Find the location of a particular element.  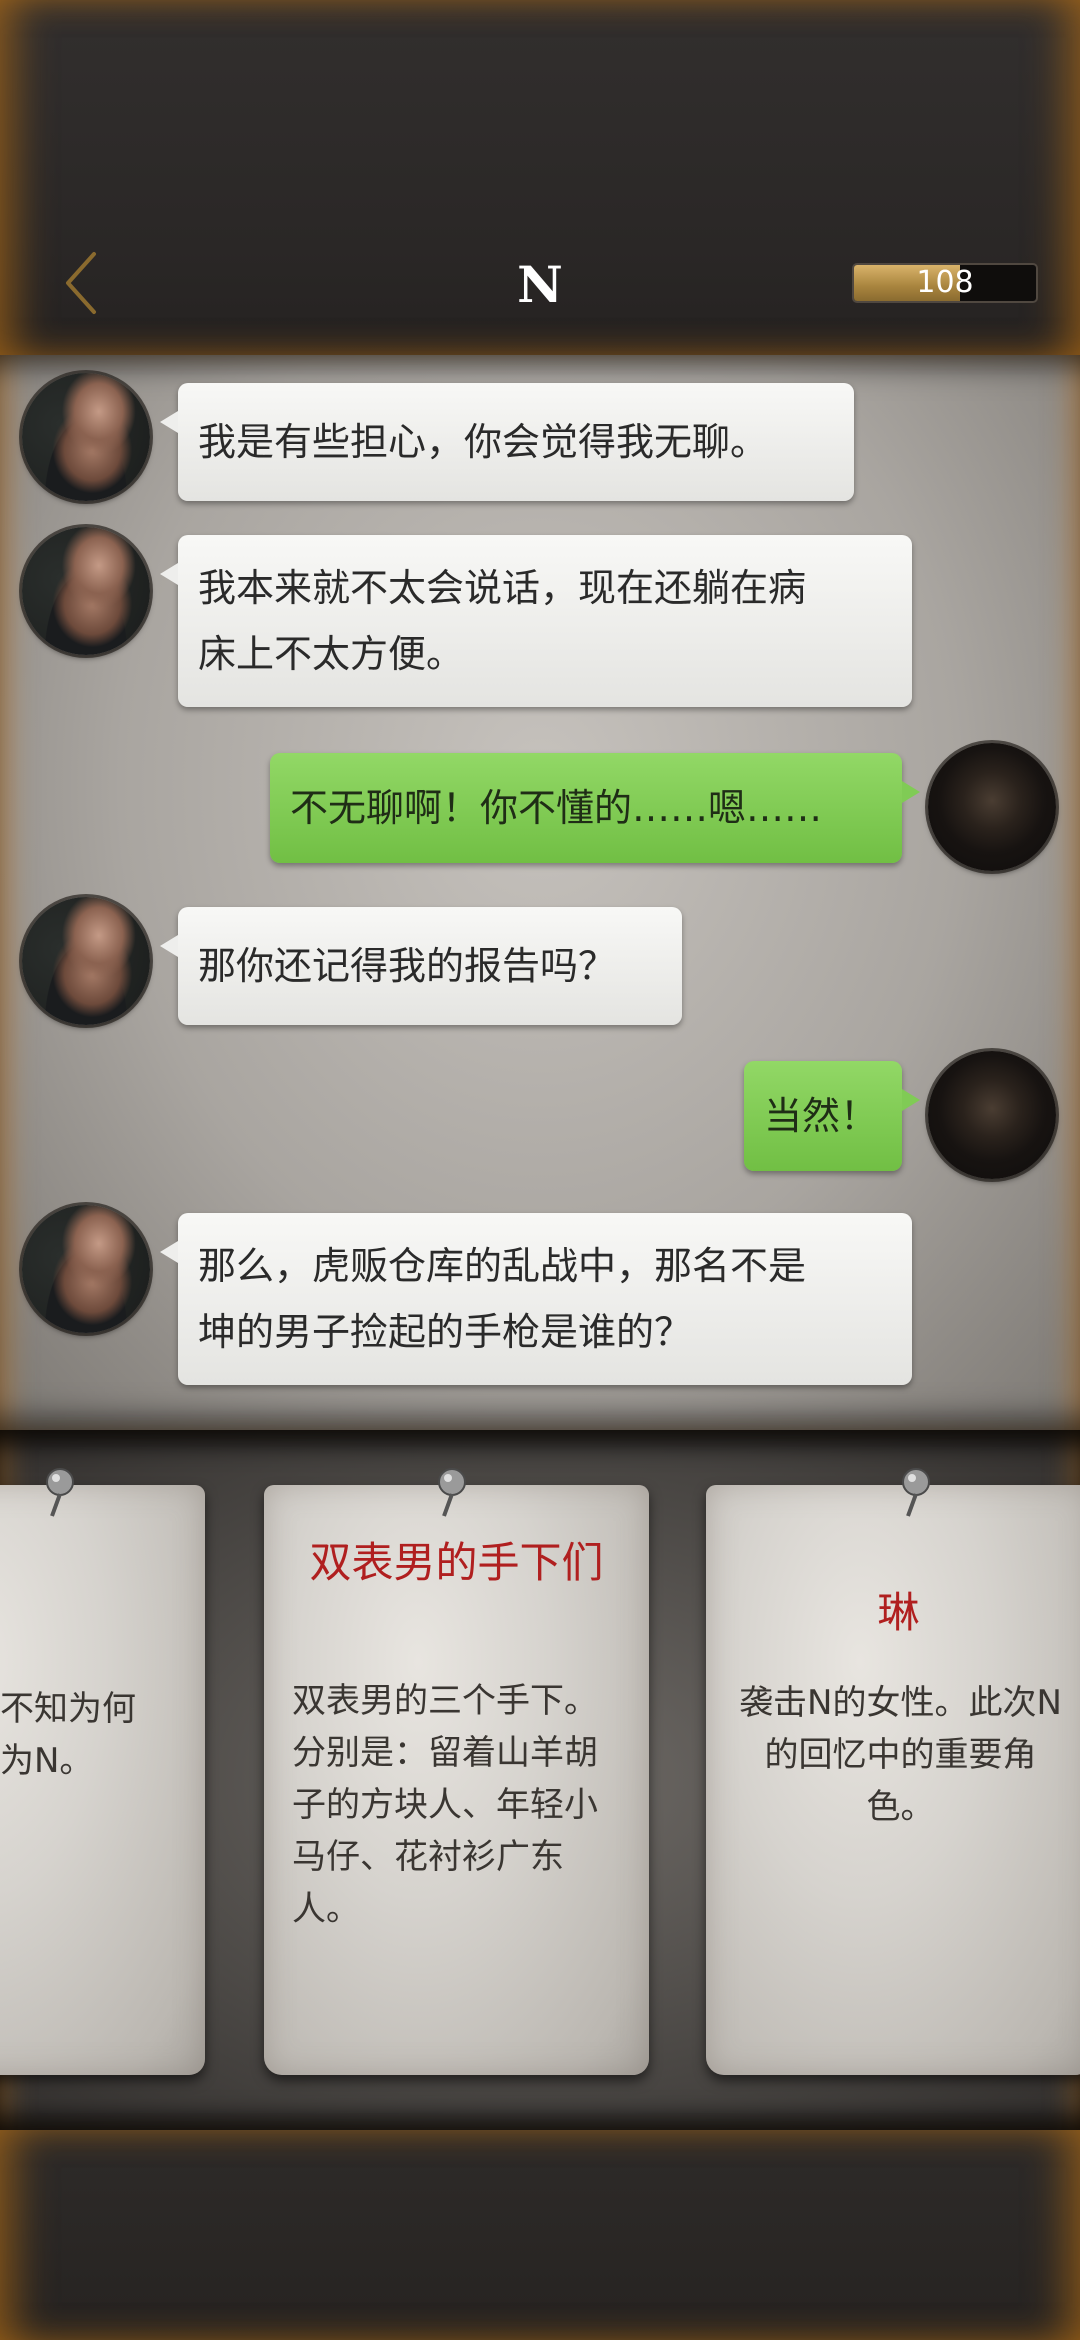

clue-card-description: 不知为何 为N。 is located at coordinates (68, 1735).